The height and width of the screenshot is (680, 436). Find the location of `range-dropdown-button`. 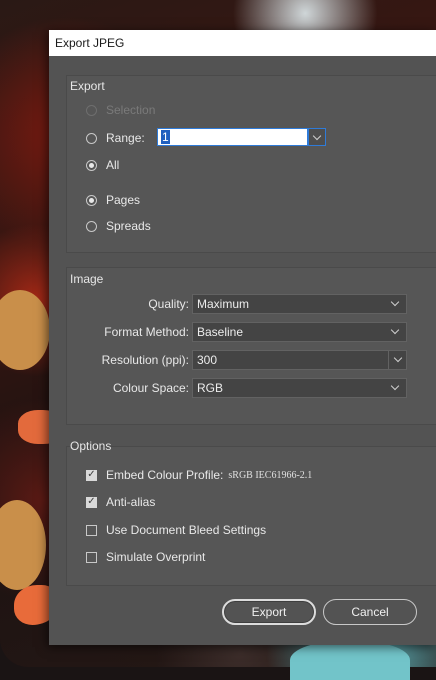

range-dropdown-button is located at coordinates (317, 137).